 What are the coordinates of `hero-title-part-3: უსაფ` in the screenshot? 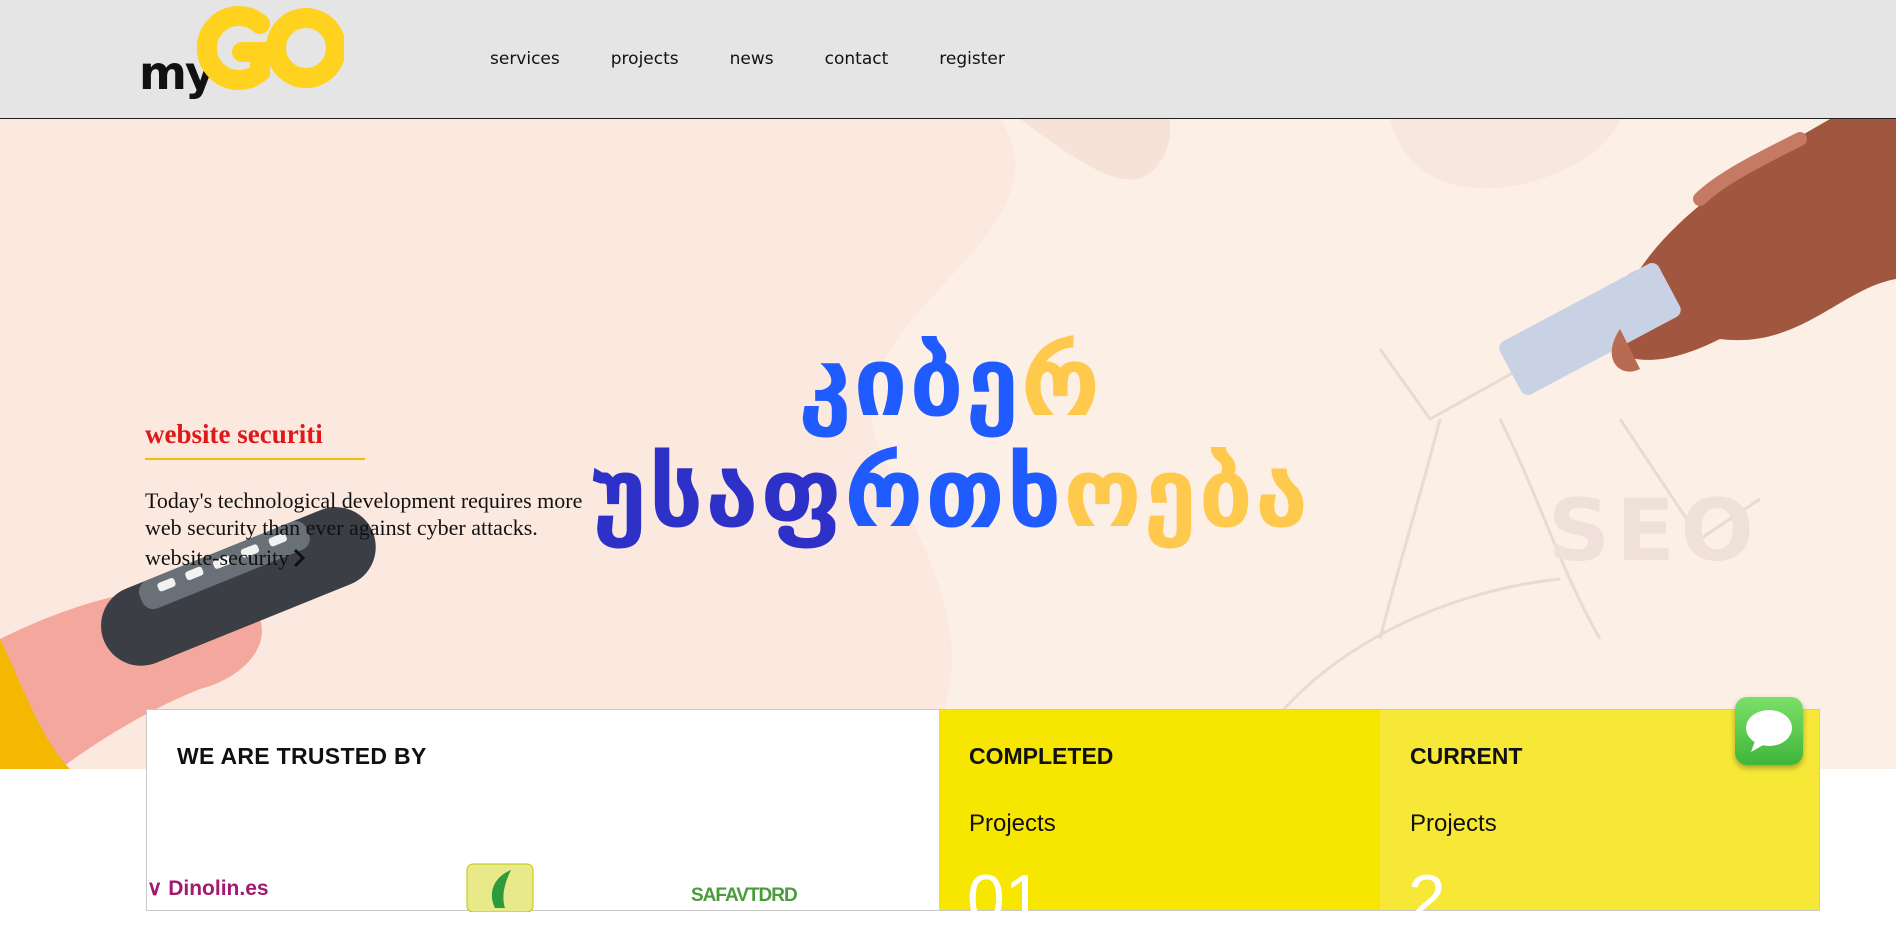 It's located at (717, 493).